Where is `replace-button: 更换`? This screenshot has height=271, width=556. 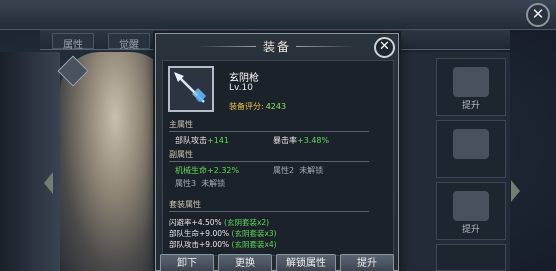 replace-button: 更换 is located at coordinates (245, 262).